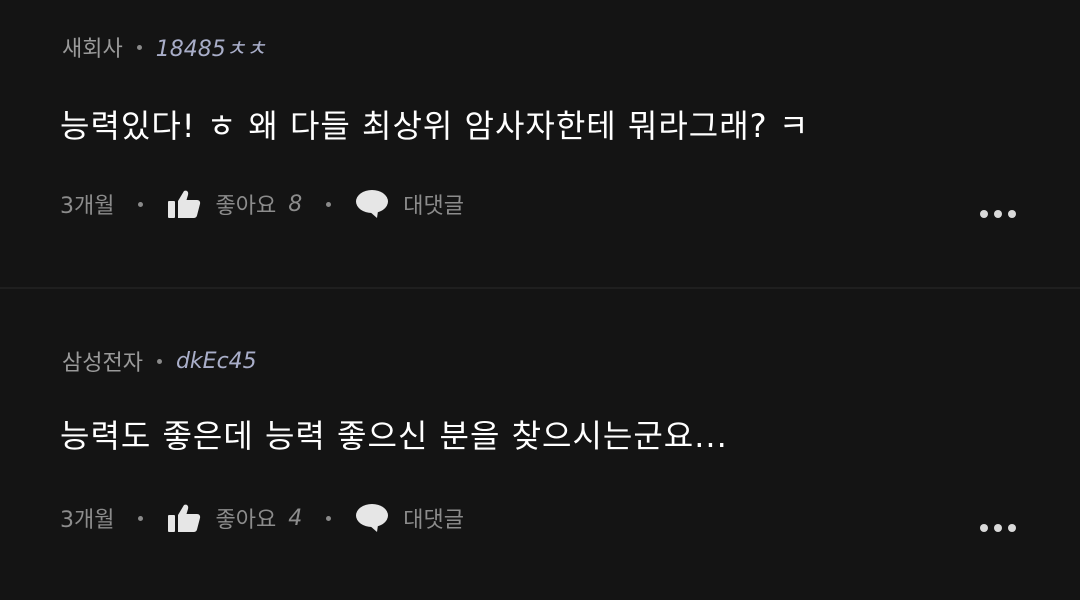  I want to click on like-button: 좋아요 8, so click(234, 204).